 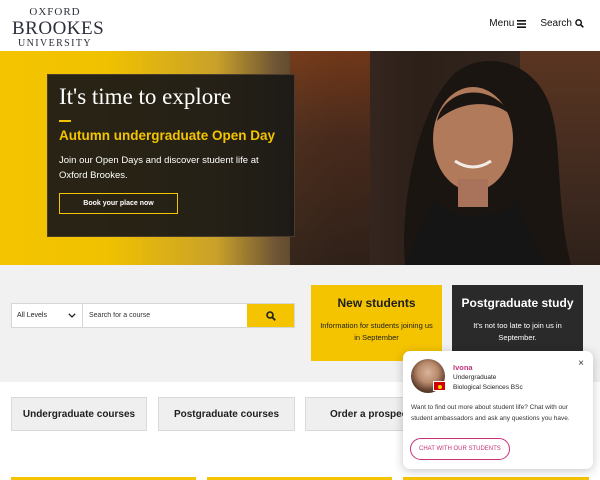 What do you see at coordinates (376, 303) in the screenshot?
I see `new-students-title: New students` at bounding box center [376, 303].